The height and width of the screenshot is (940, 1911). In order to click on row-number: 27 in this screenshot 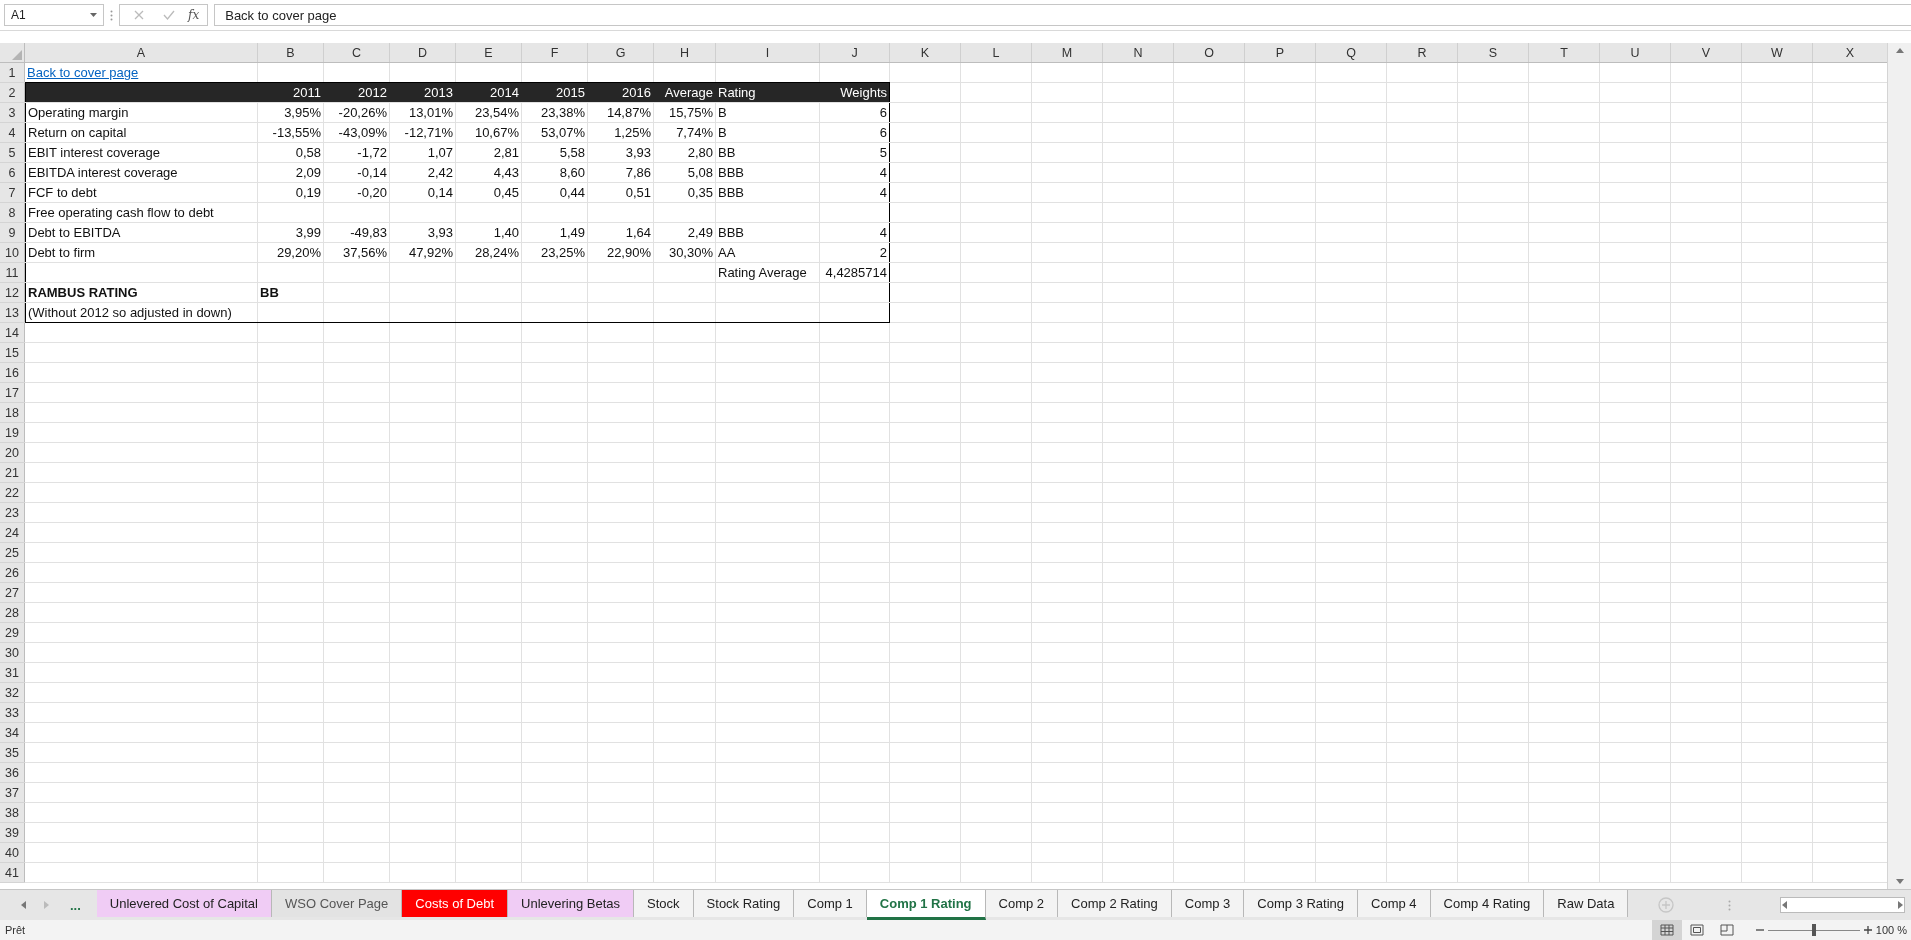, I will do `click(12, 592)`.